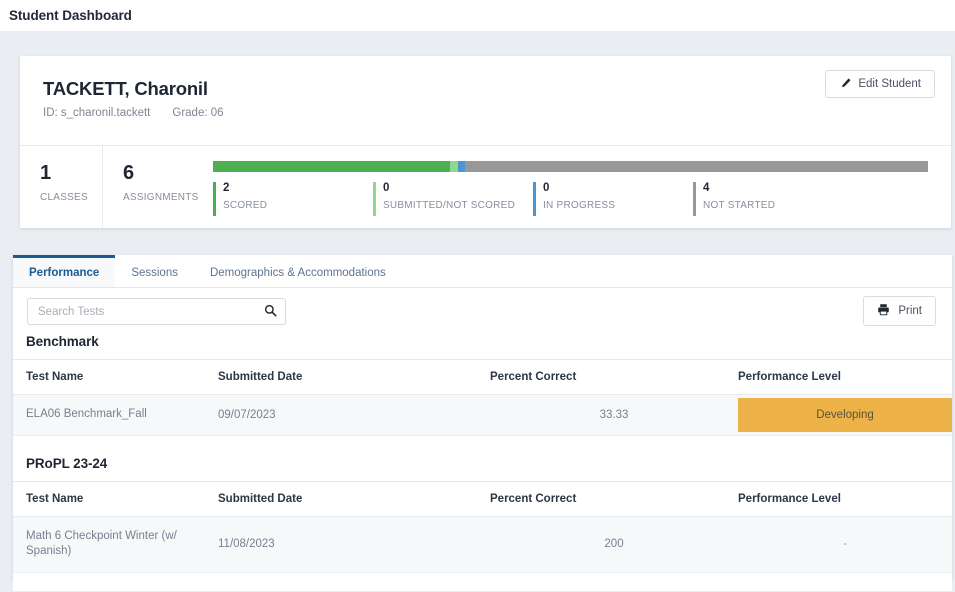 Image resolution: width=955 pixels, height=592 pixels. Describe the element at coordinates (614, 544) in the screenshot. I see `cell-percent-correct: 200` at that location.